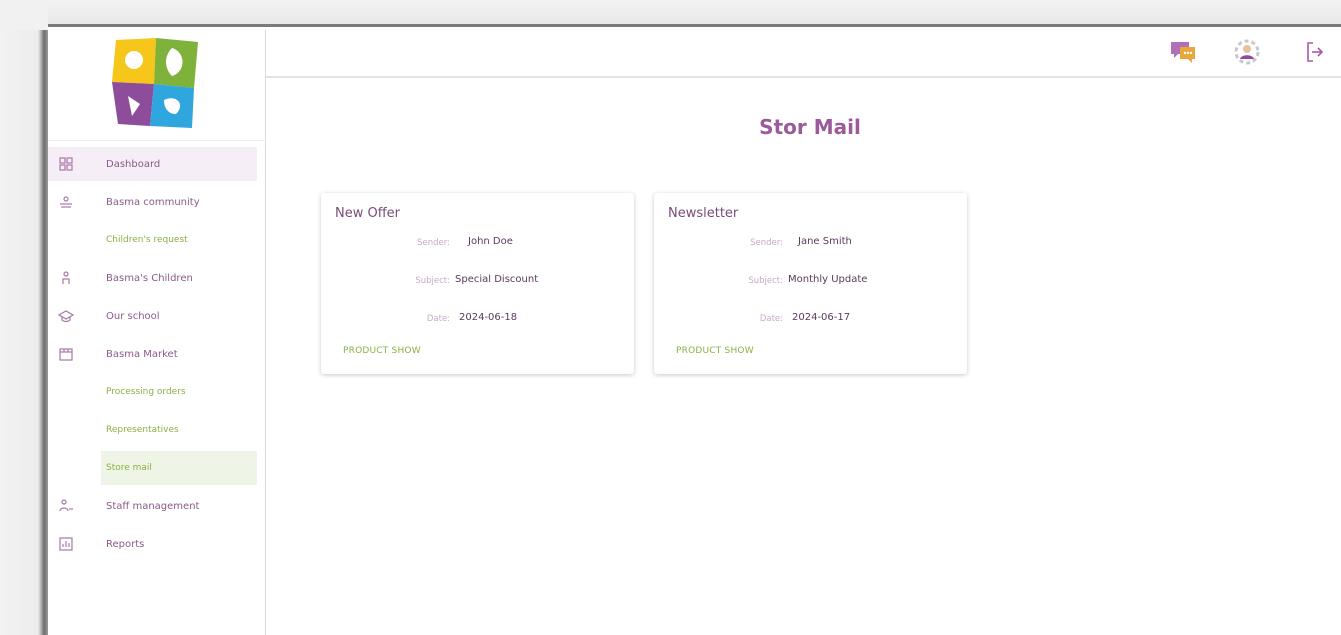  I want to click on sidebar-item-label: Reports, so click(125, 544).